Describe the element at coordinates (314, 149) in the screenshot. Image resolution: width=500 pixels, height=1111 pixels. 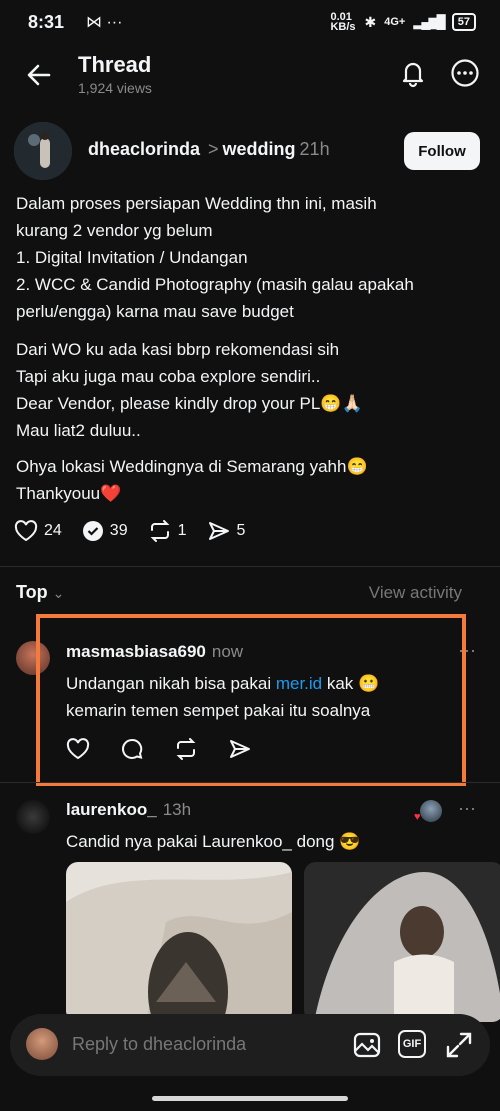
I see `post-age: 21h` at that location.